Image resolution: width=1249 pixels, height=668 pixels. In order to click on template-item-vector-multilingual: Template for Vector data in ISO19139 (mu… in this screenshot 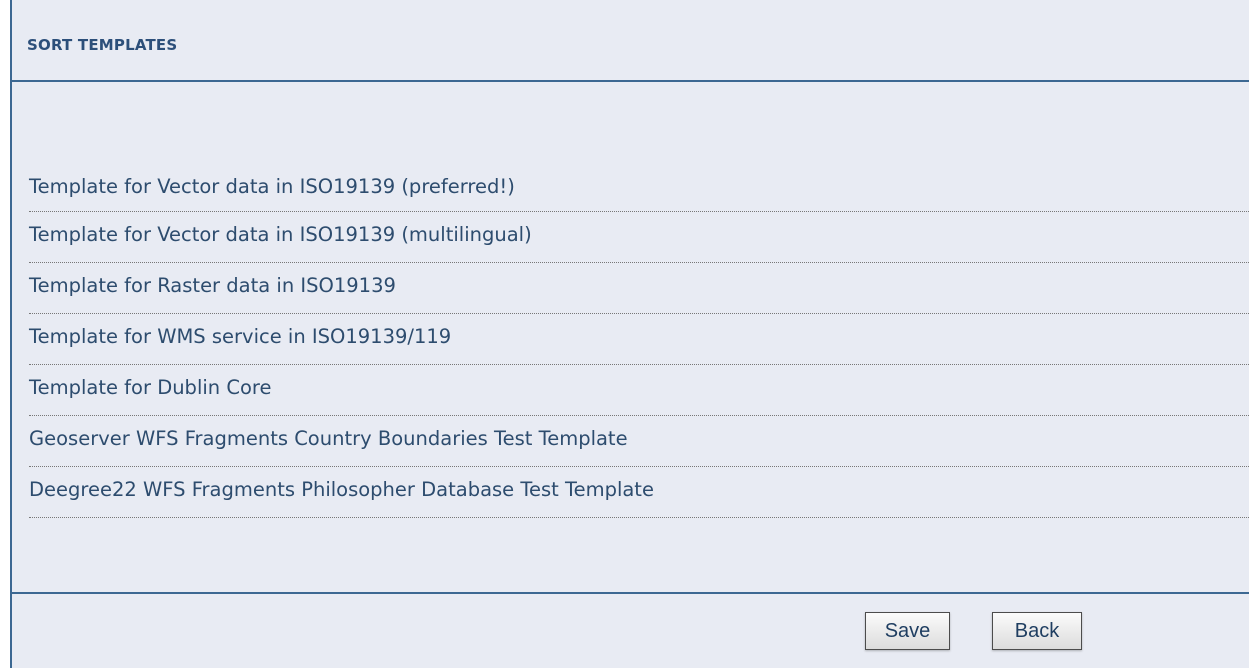, I will do `click(639, 237)`.